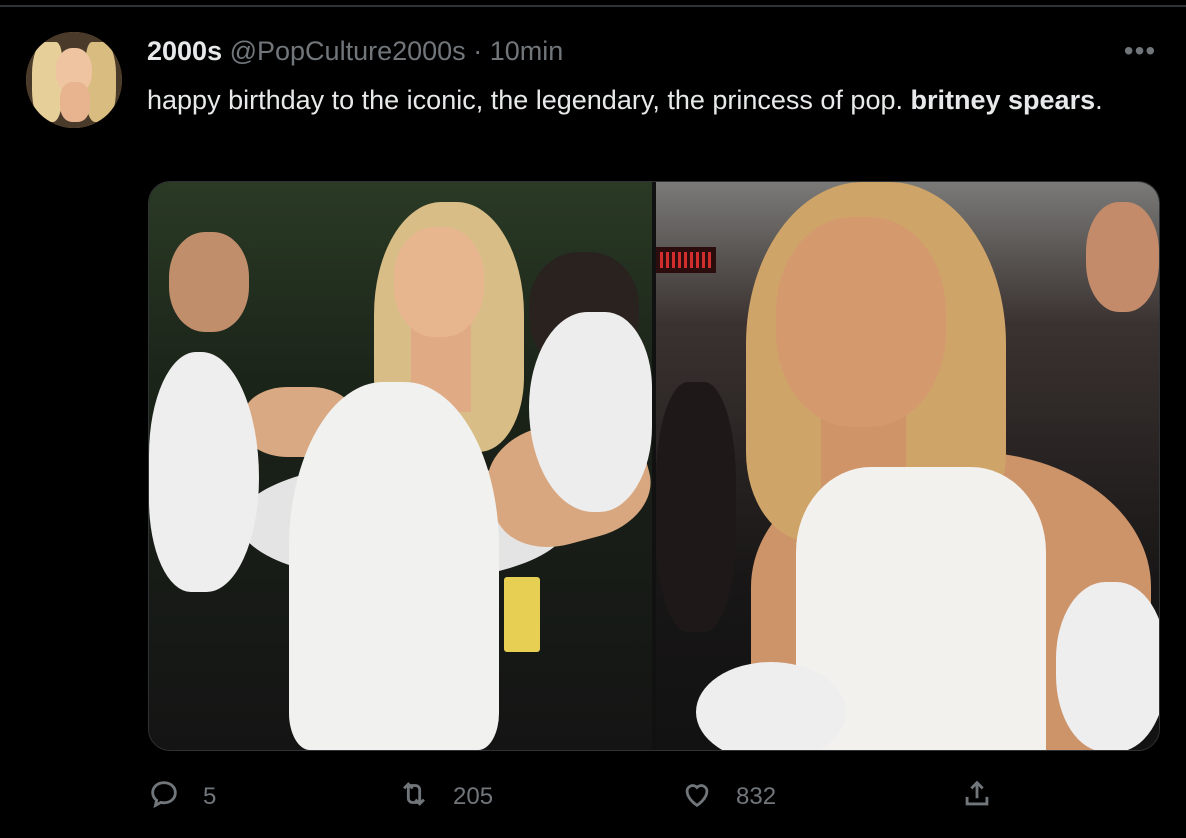 The image size is (1186, 838). Describe the element at coordinates (473, 796) in the screenshot. I see `retweet-count: 205` at that location.